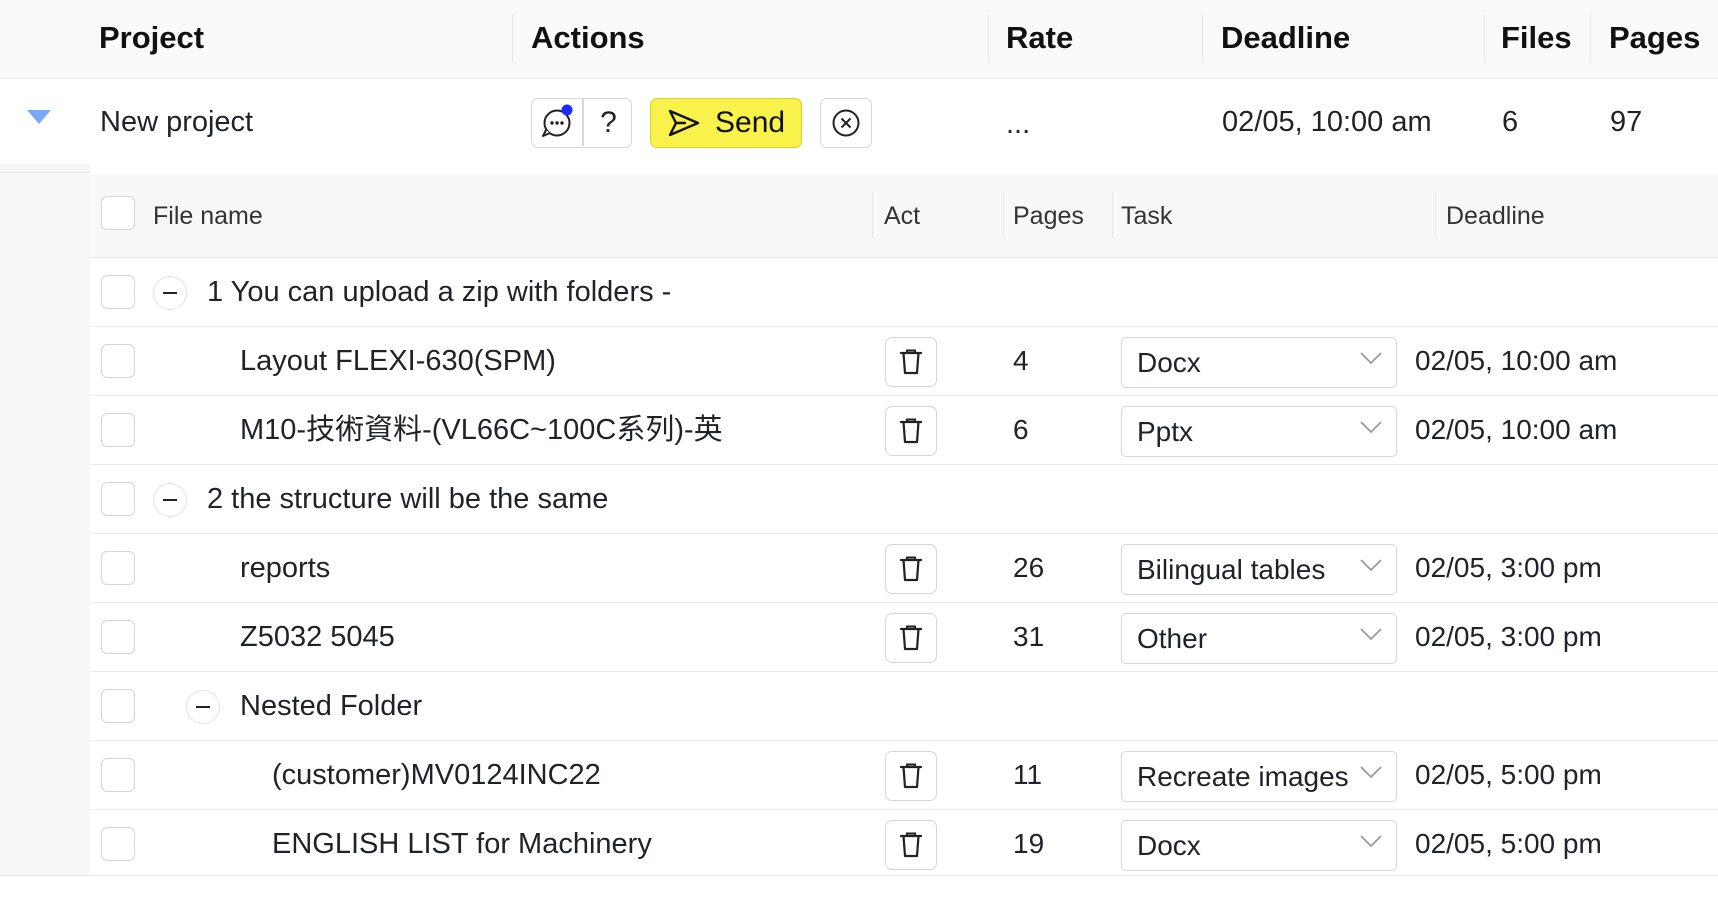 This screenshot has width=1718, height=911. I want to click on chat-button, so click(556, 122).